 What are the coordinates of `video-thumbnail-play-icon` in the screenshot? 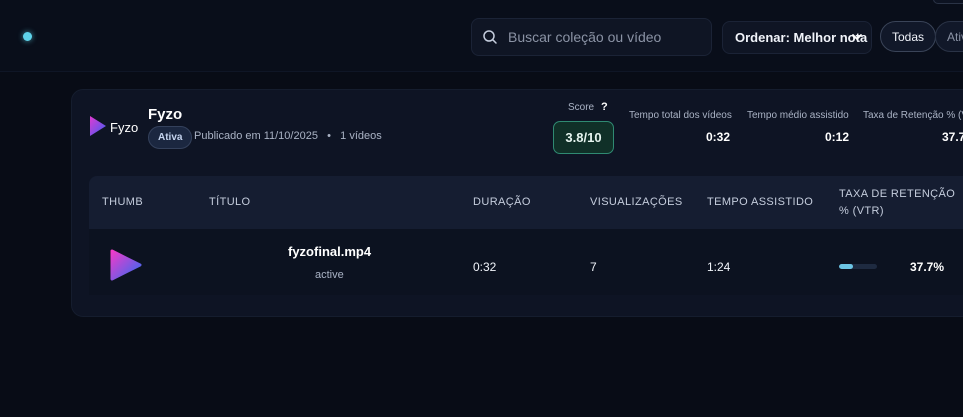 It's located at (126, 265).